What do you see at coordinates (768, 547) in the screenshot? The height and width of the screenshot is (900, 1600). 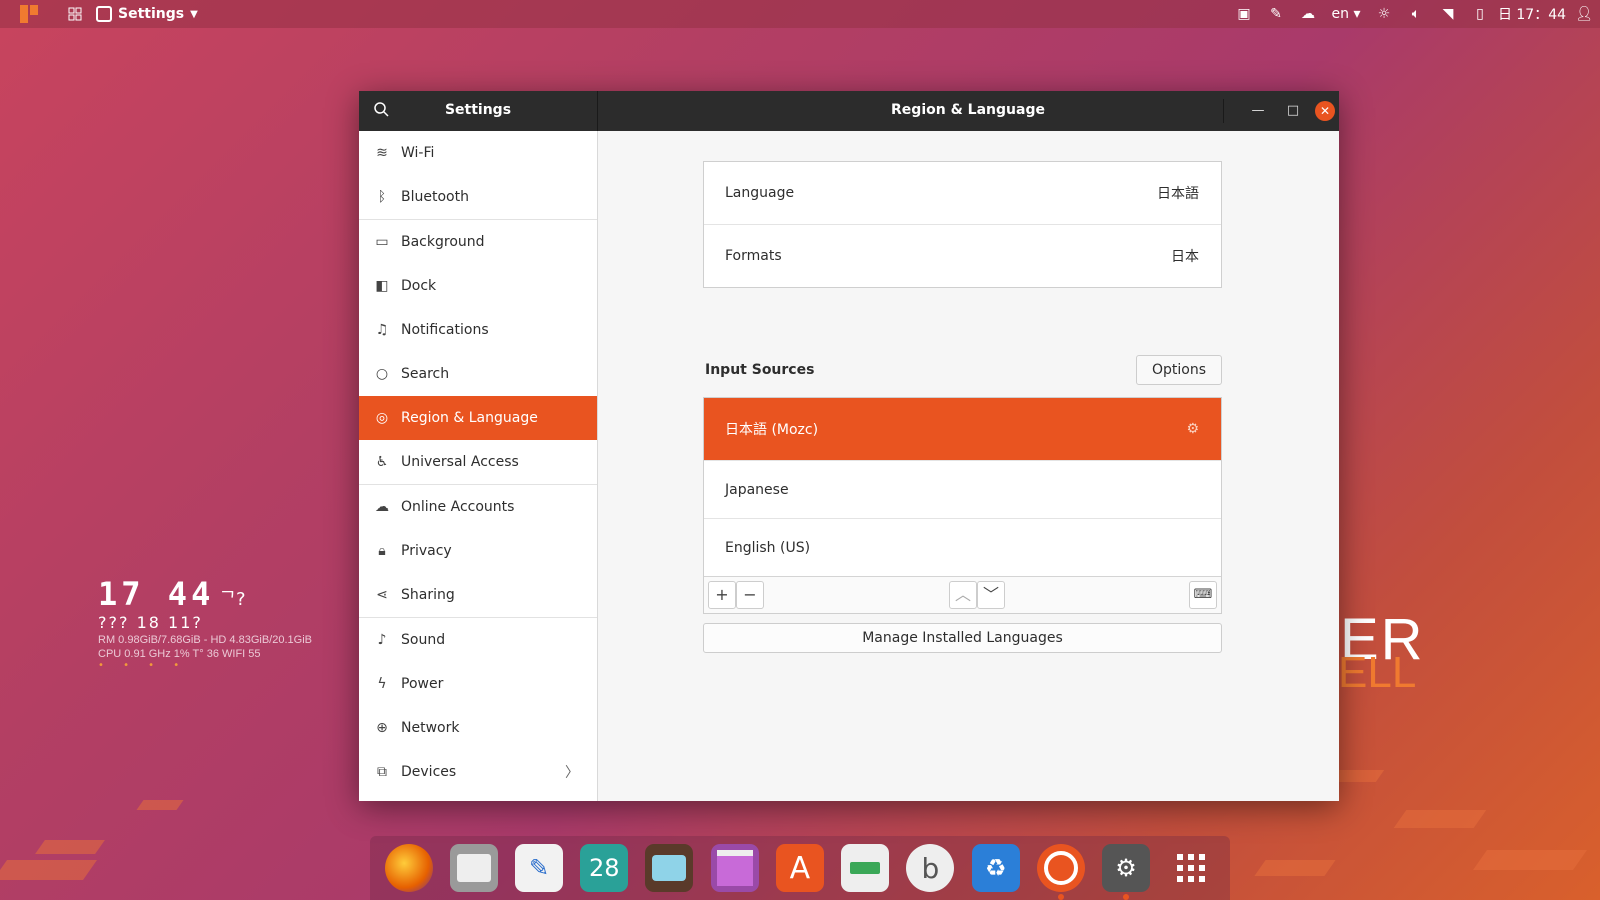 I see `input-source-label: English (US)` at bounding box center [768, 547].